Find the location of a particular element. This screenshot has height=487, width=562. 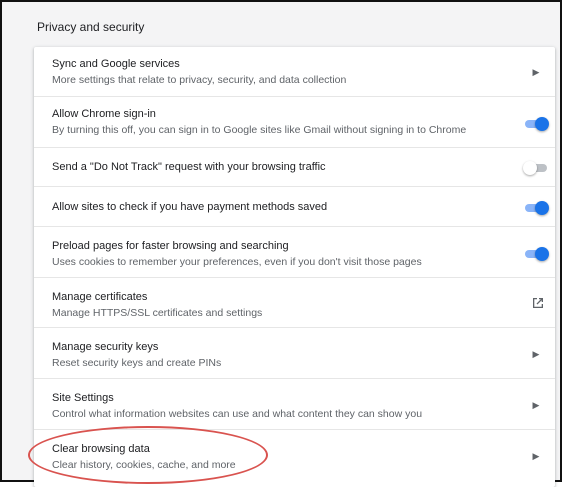

allow-signin-toggle is located at coordinates (536, 124).